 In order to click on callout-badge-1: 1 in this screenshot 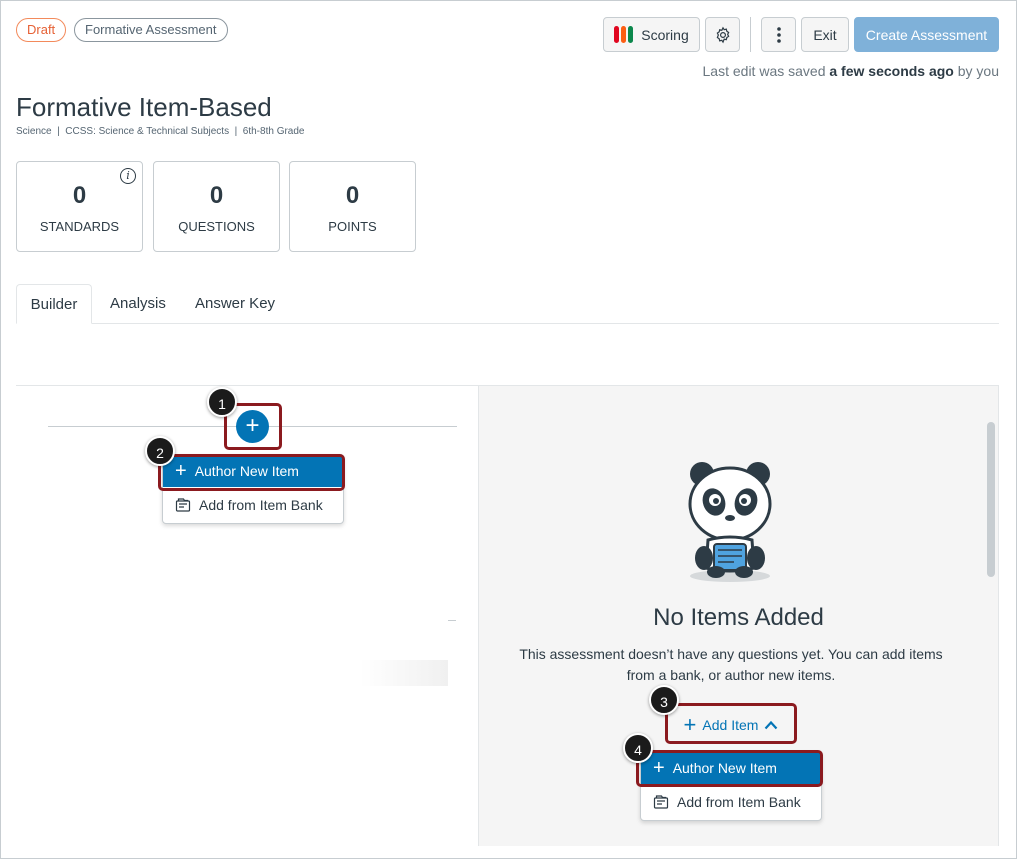, I will do `click(222, 402)`.